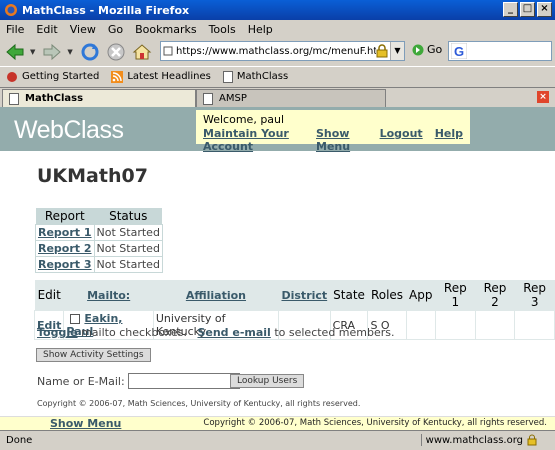 This screenshot has height=450, width=555. What do you see at coordinates (115, 29) in the screenshot?
I see `menu-go: Go` at bounding box center [115, 29].